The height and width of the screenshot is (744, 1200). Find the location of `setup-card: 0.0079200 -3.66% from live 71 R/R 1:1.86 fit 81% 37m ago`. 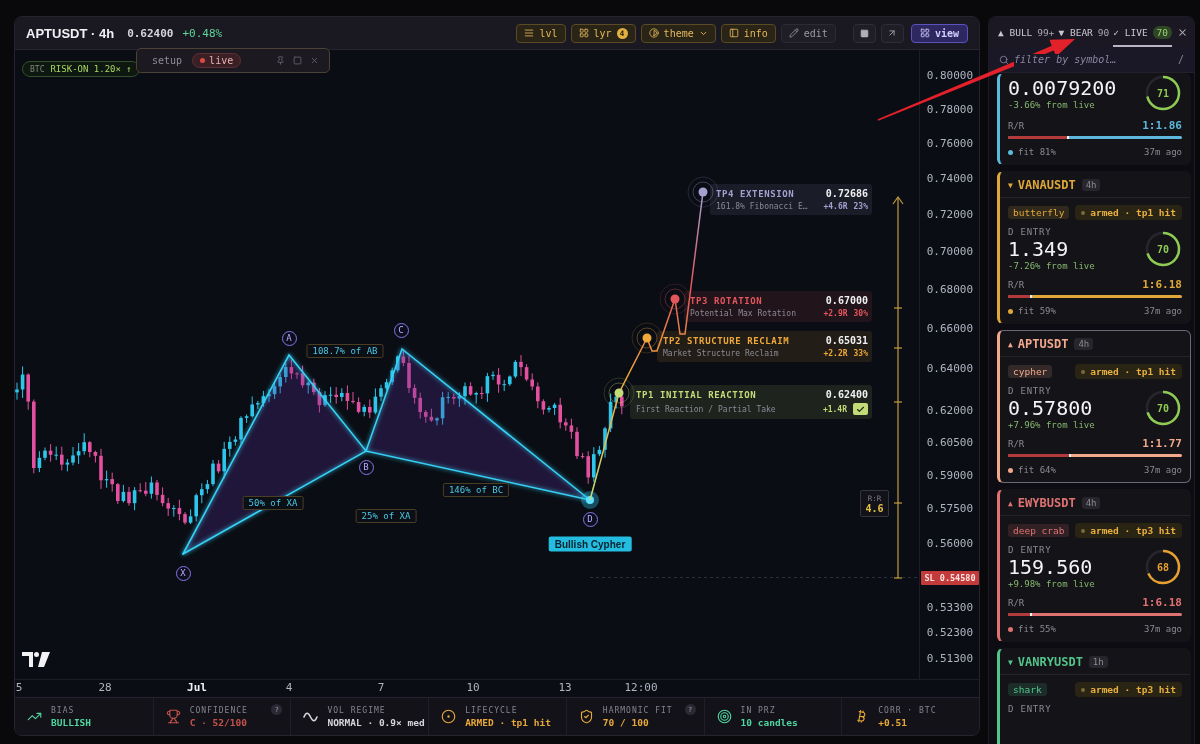

setup-card: 0.0079200 -3.66% from live 71 R/R 1:1.86 fit 81% 37m ago is located at coordinates (1094, 119).